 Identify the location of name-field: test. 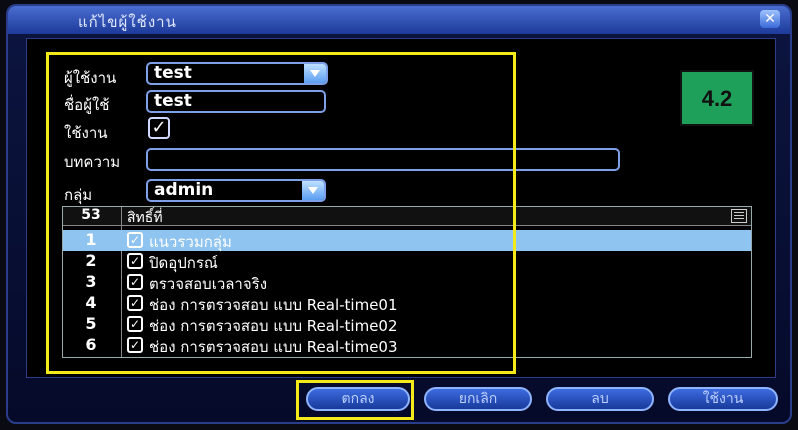
(236, 101).